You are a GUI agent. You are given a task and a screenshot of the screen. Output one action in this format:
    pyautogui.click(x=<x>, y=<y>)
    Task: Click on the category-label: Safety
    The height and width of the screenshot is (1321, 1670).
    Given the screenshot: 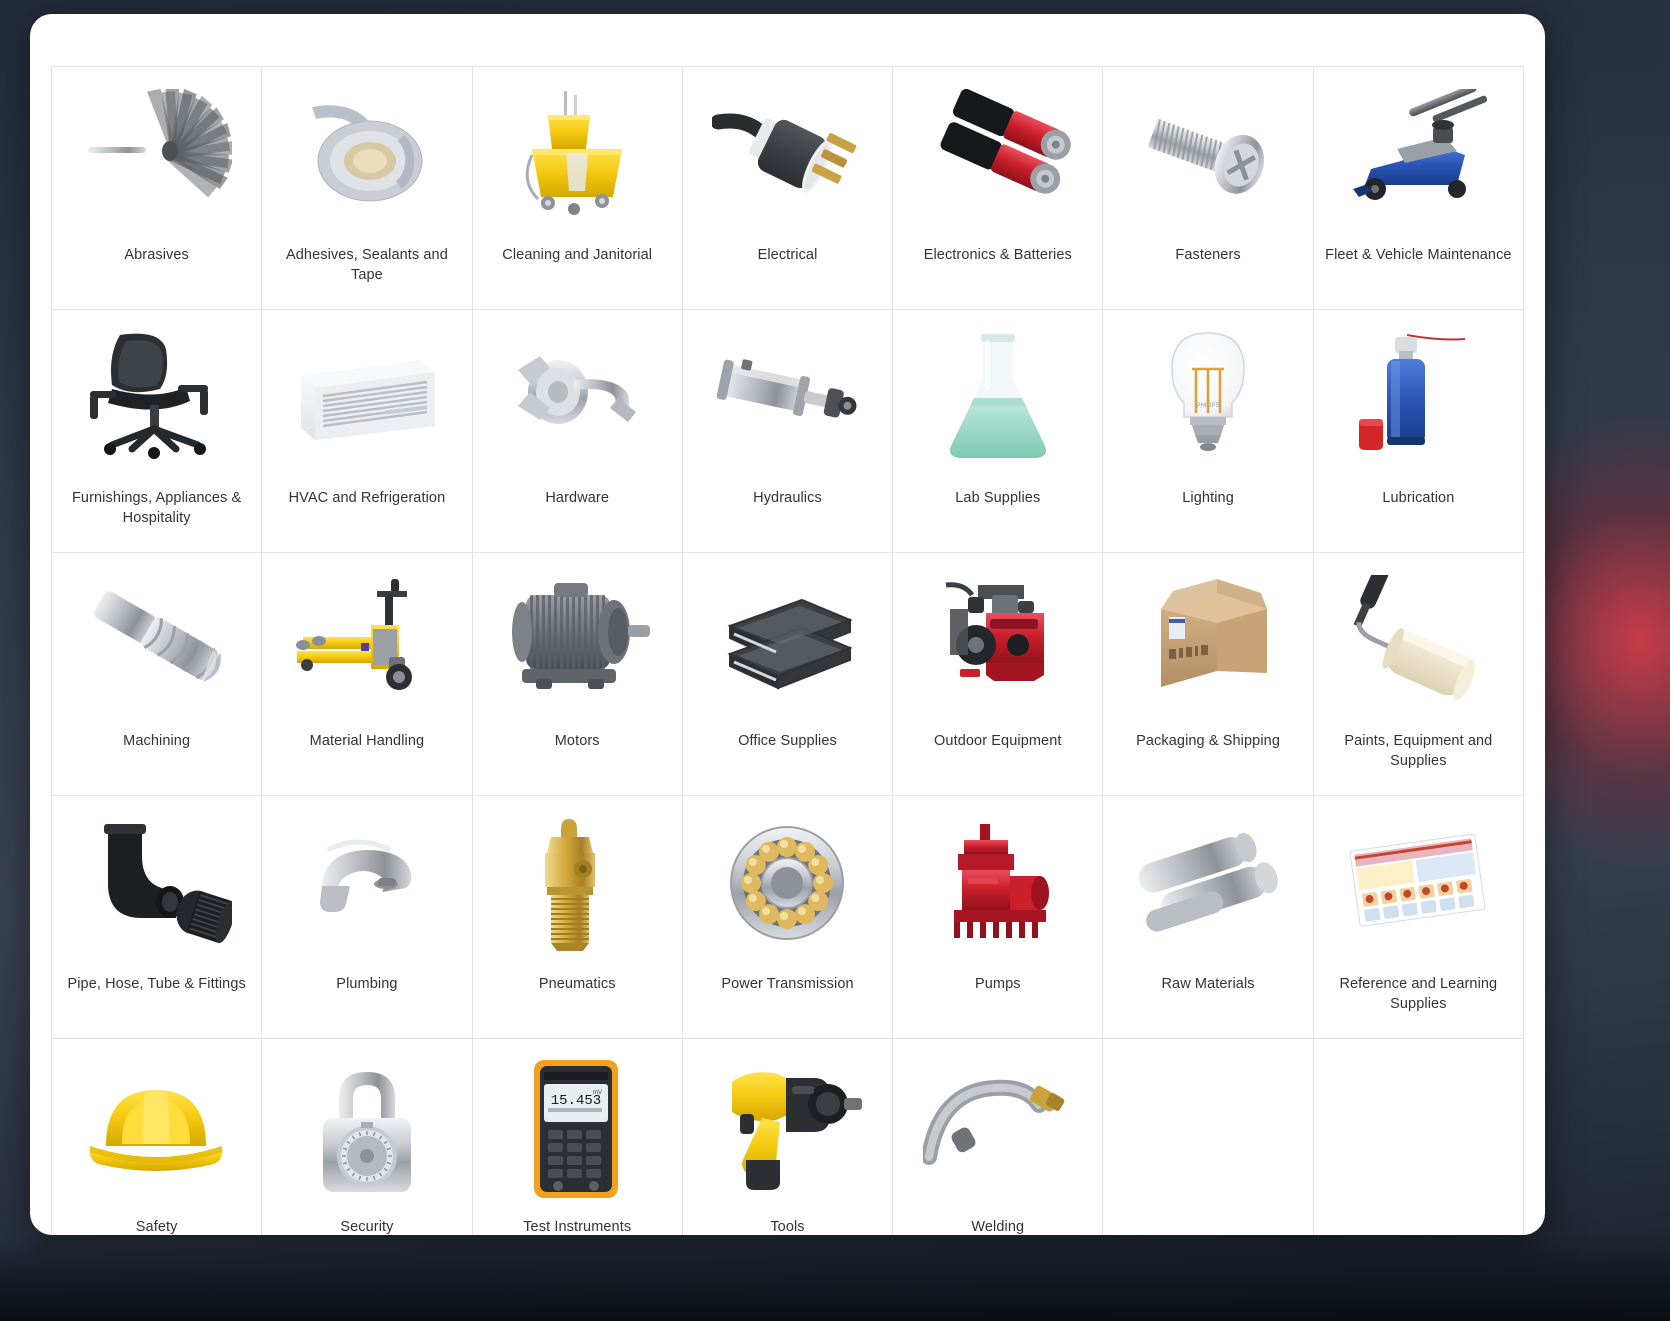 What is the action you would take?
    pyautogui.click(x=156, y=1227)
    